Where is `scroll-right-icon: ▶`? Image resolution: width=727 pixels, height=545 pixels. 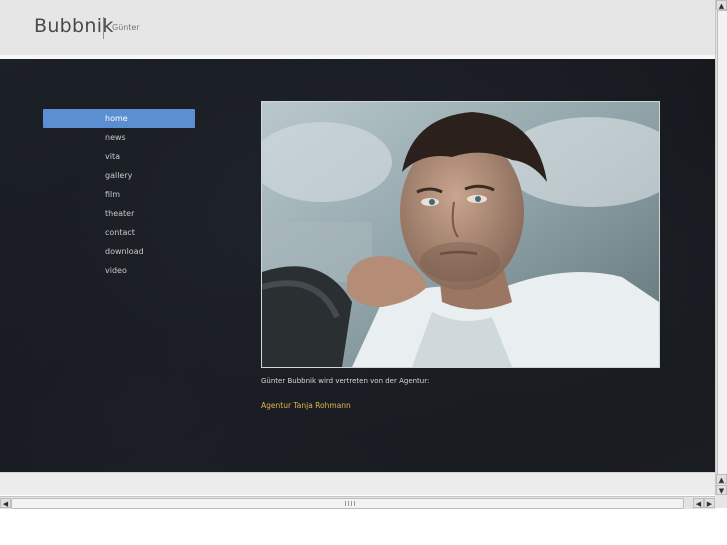 scroll-right-icon: ▶ is located at coordinates (709, 503).